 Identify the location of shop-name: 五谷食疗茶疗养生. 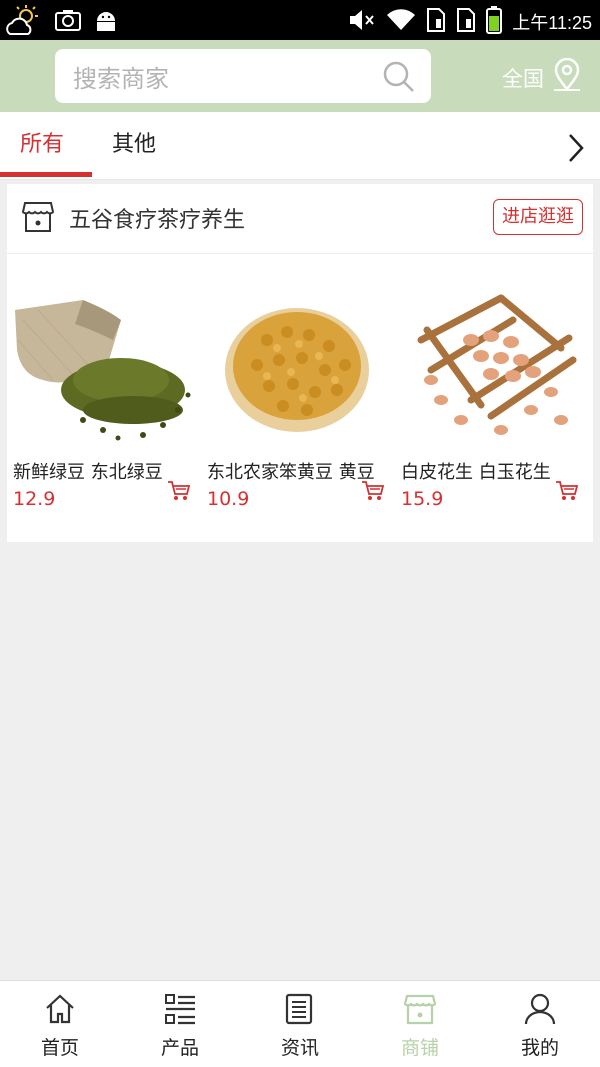
(157, 220).